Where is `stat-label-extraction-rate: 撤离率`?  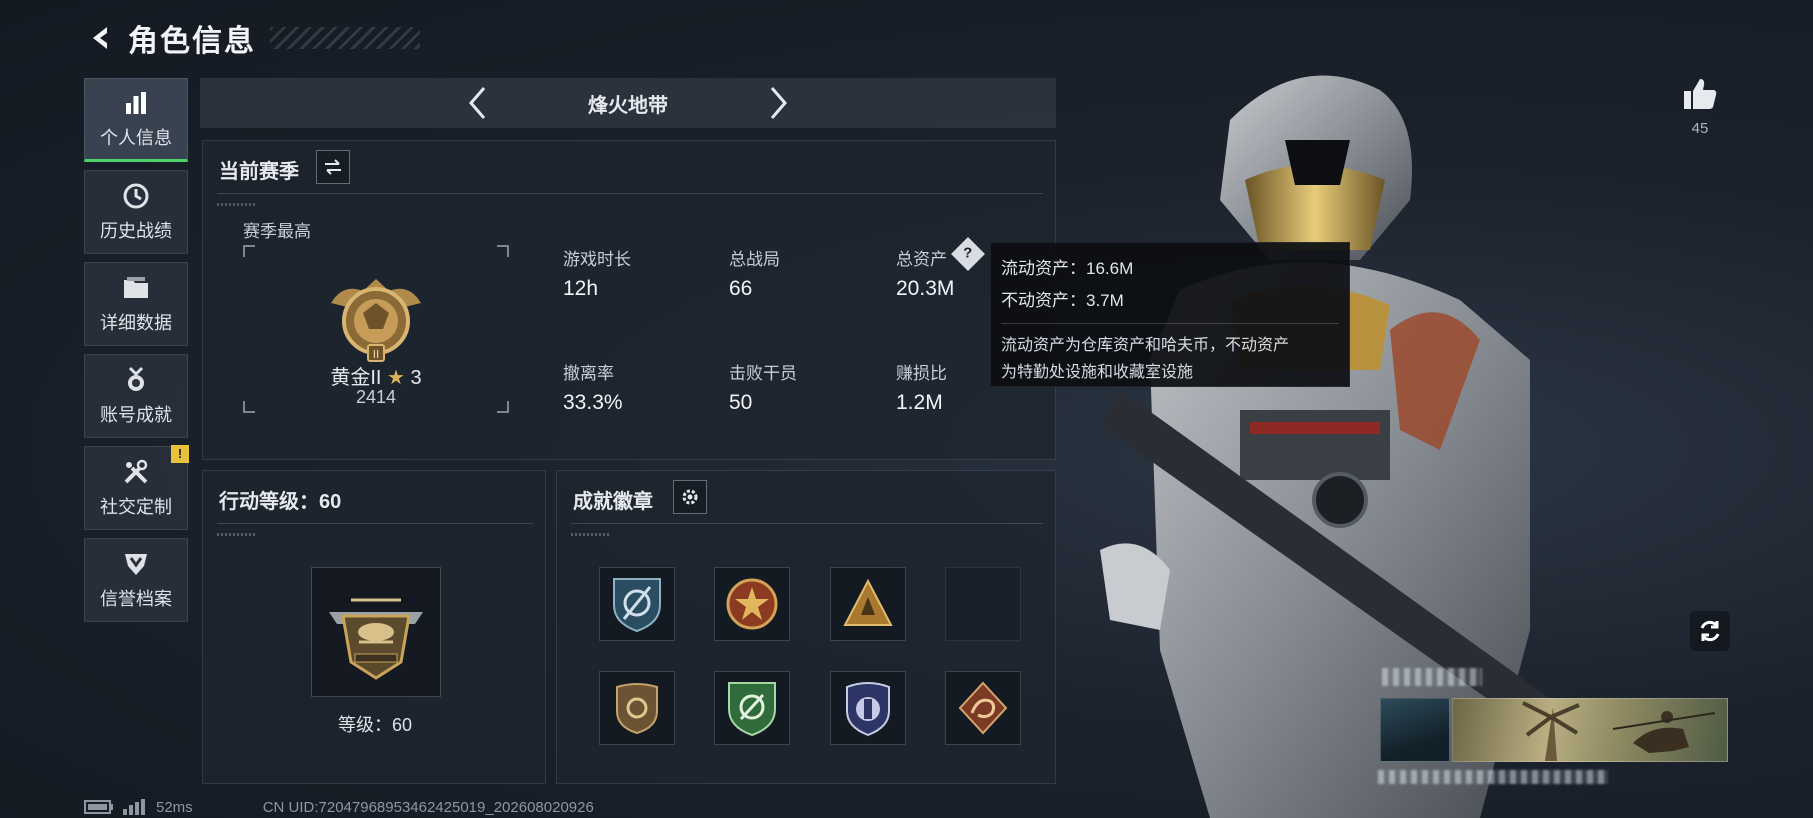 stat-label-extraction-rate: 撤离率 is located at coordinates (588, 373).